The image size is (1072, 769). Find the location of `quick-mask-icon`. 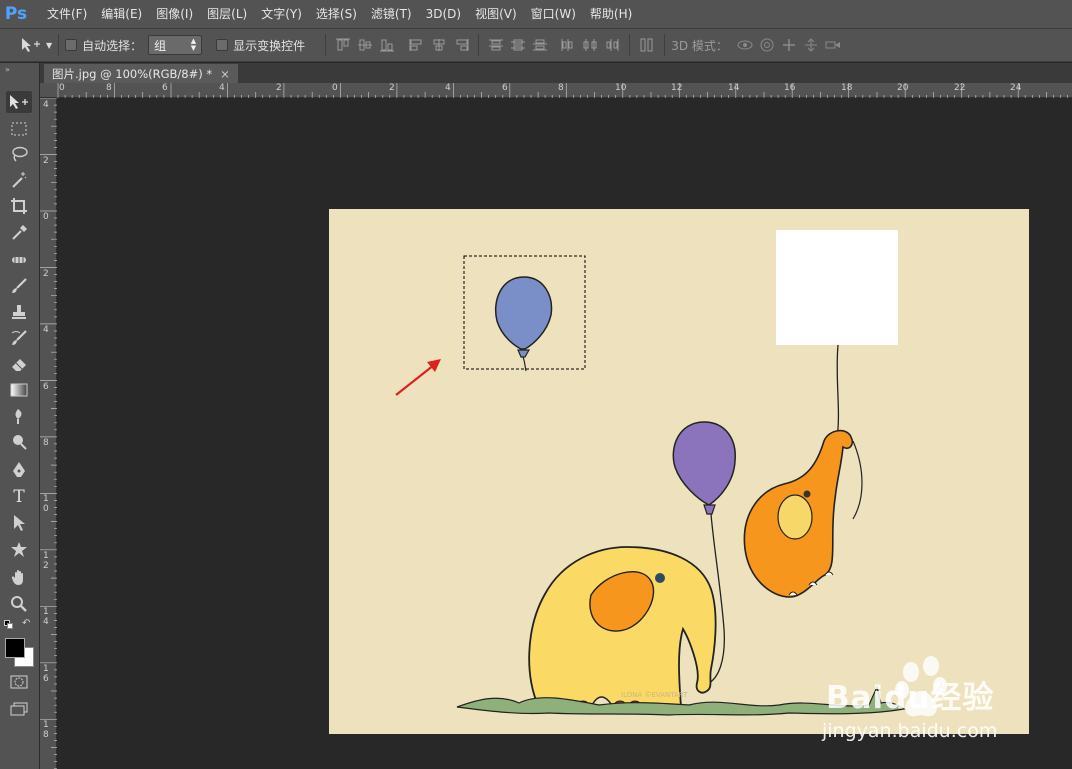

quick-mask-icon is located at coordinates (19, 682).